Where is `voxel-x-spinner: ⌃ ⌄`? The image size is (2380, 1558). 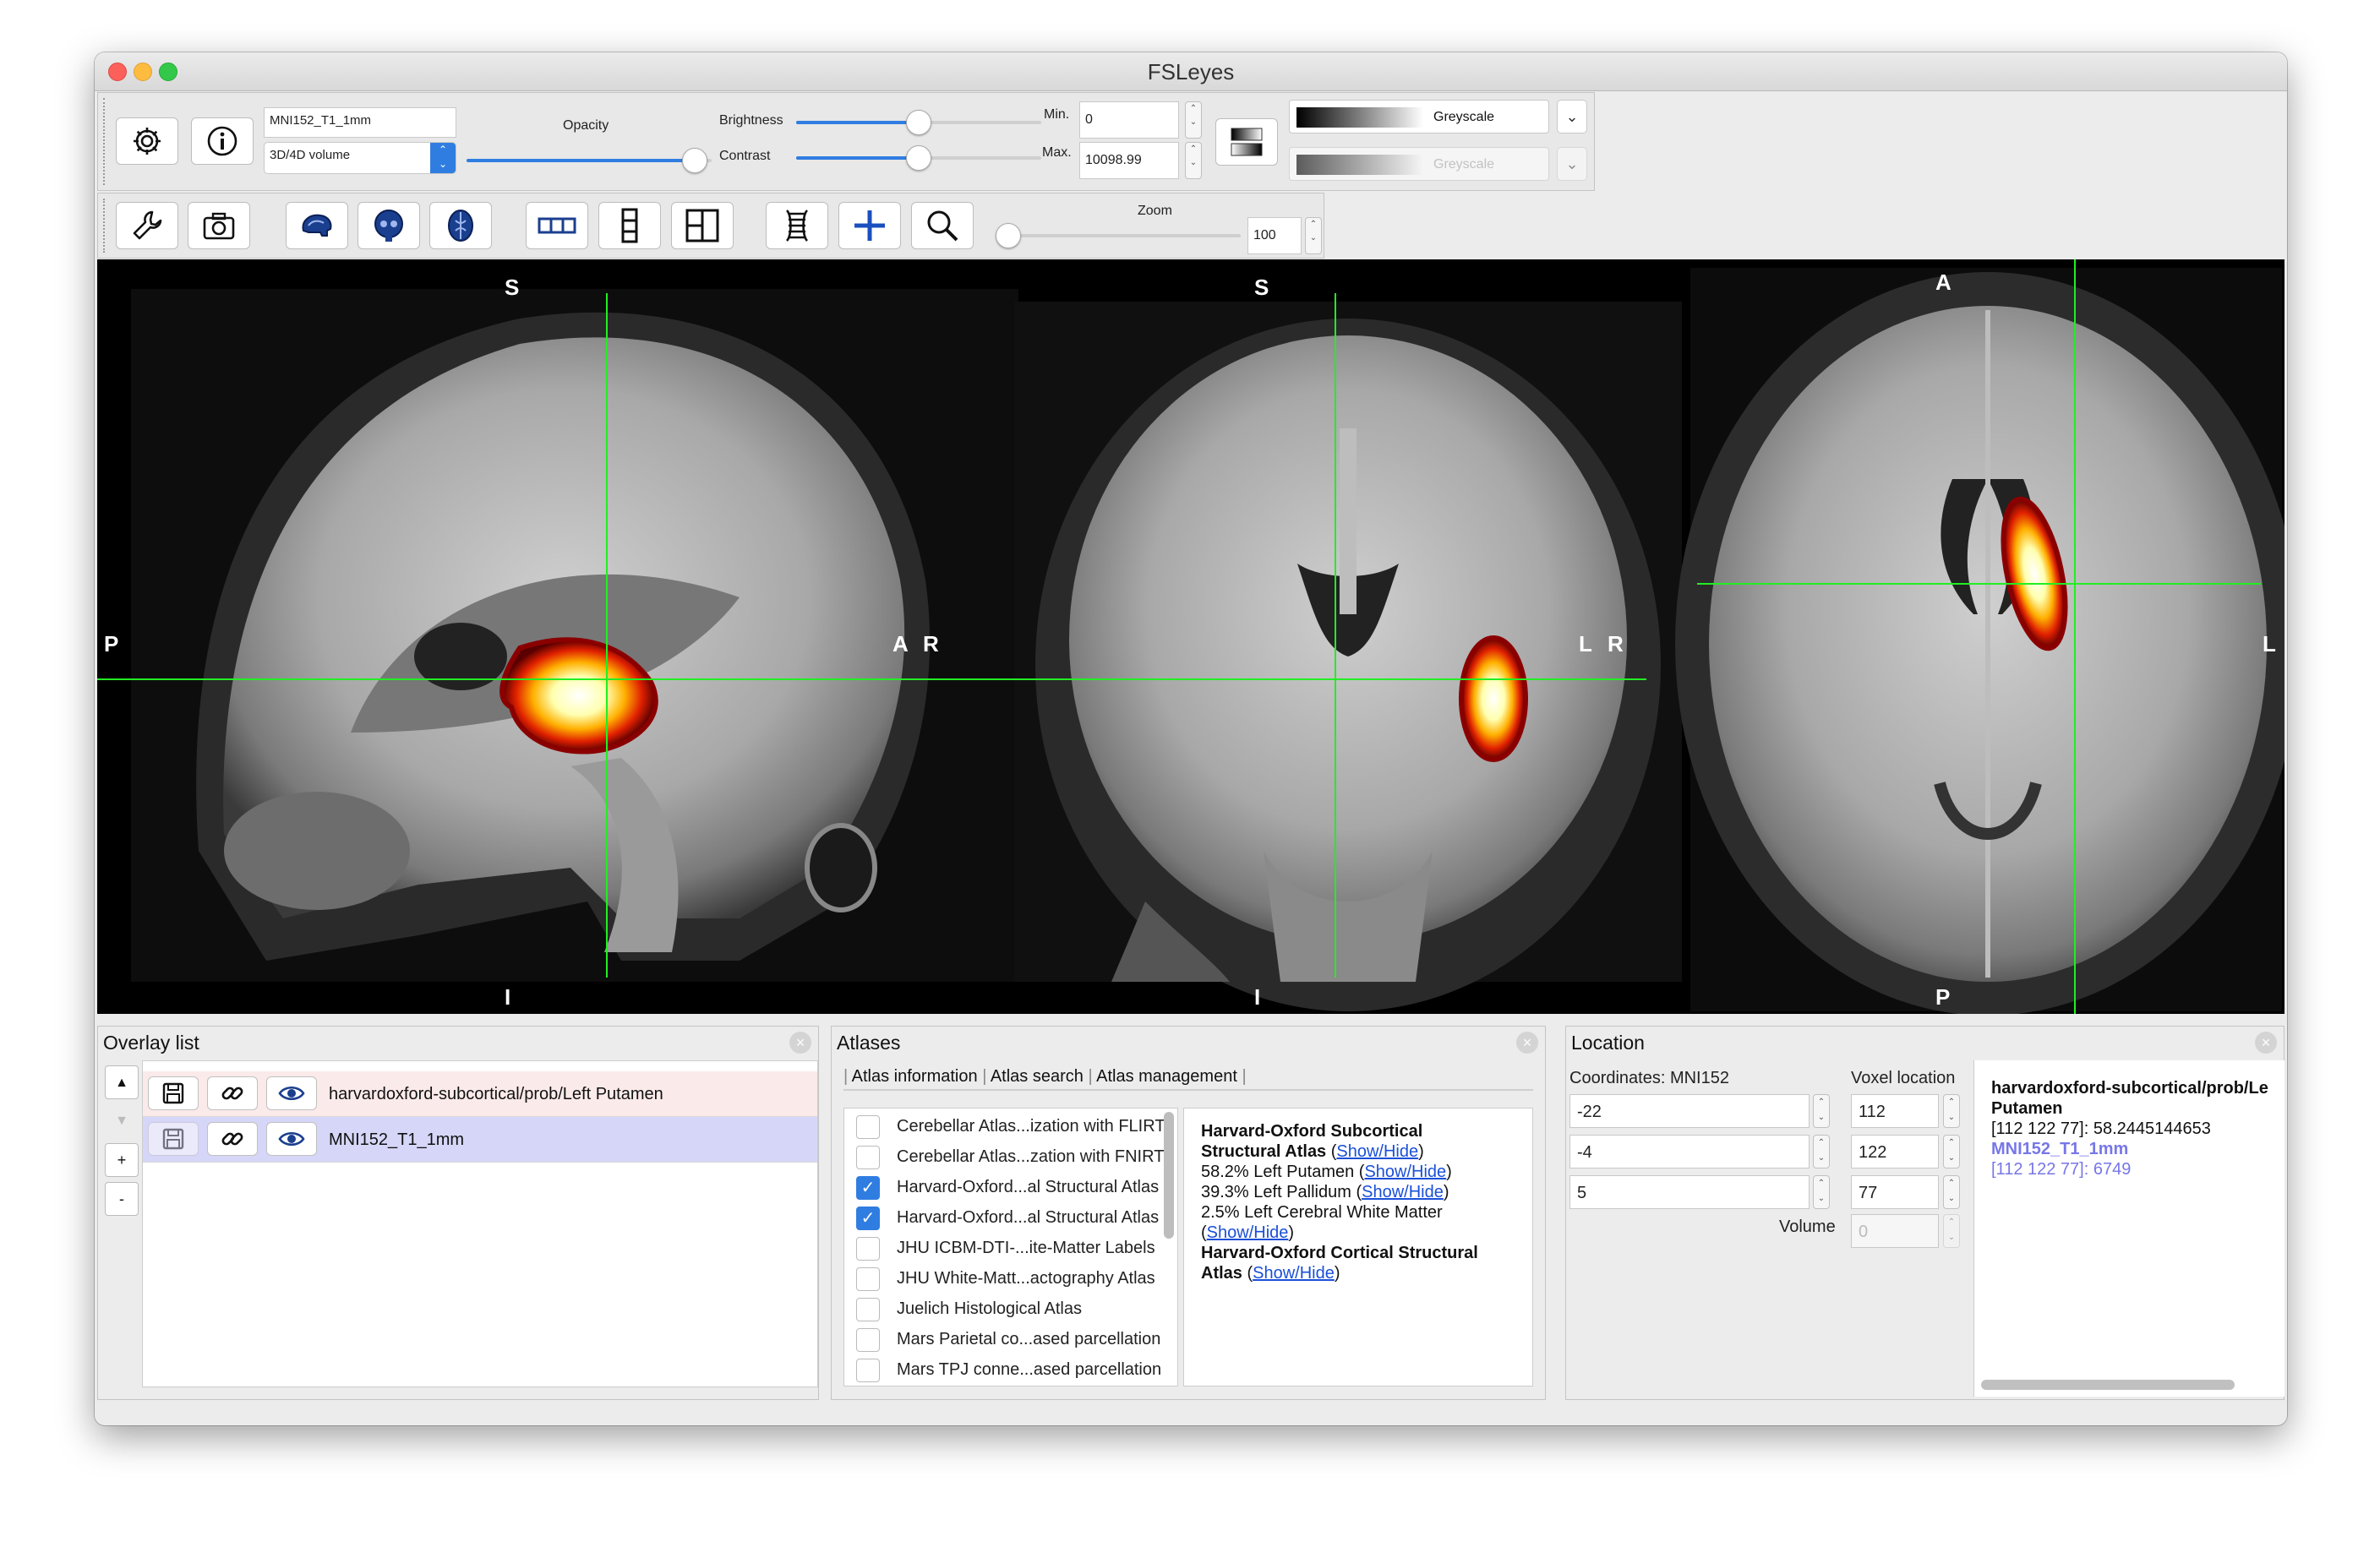 voxel-x-spinner: ⌃ ⌄ is located at coordinates (1951, 1111).